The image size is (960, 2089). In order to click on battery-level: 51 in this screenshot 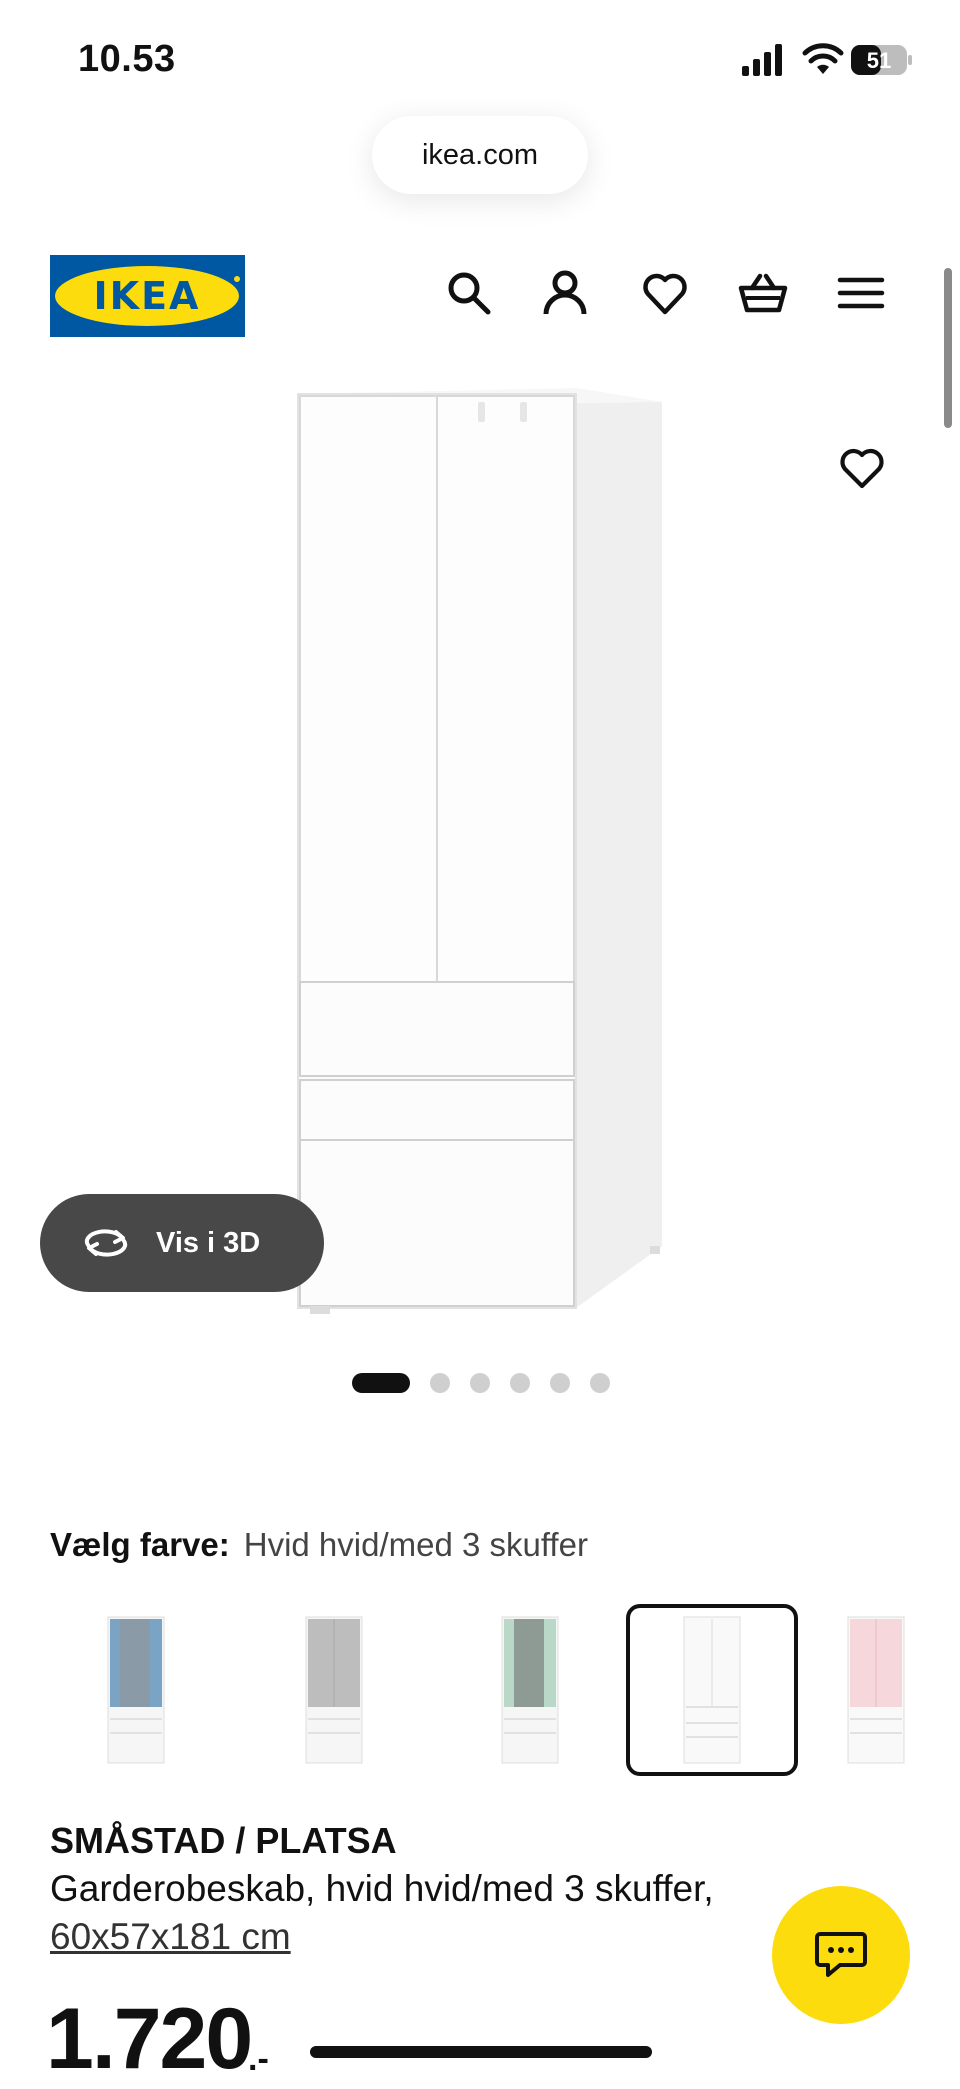, I will do `click(879, 60)`.